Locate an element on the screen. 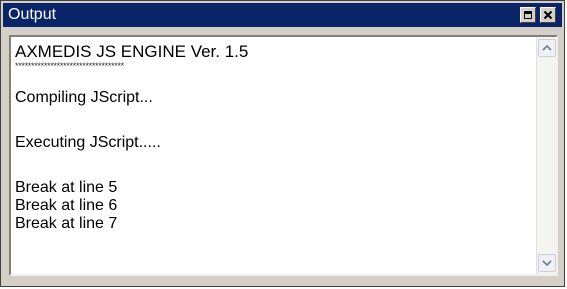 The image size is (567, 289). restore-button is located at coordinates (528, 15).